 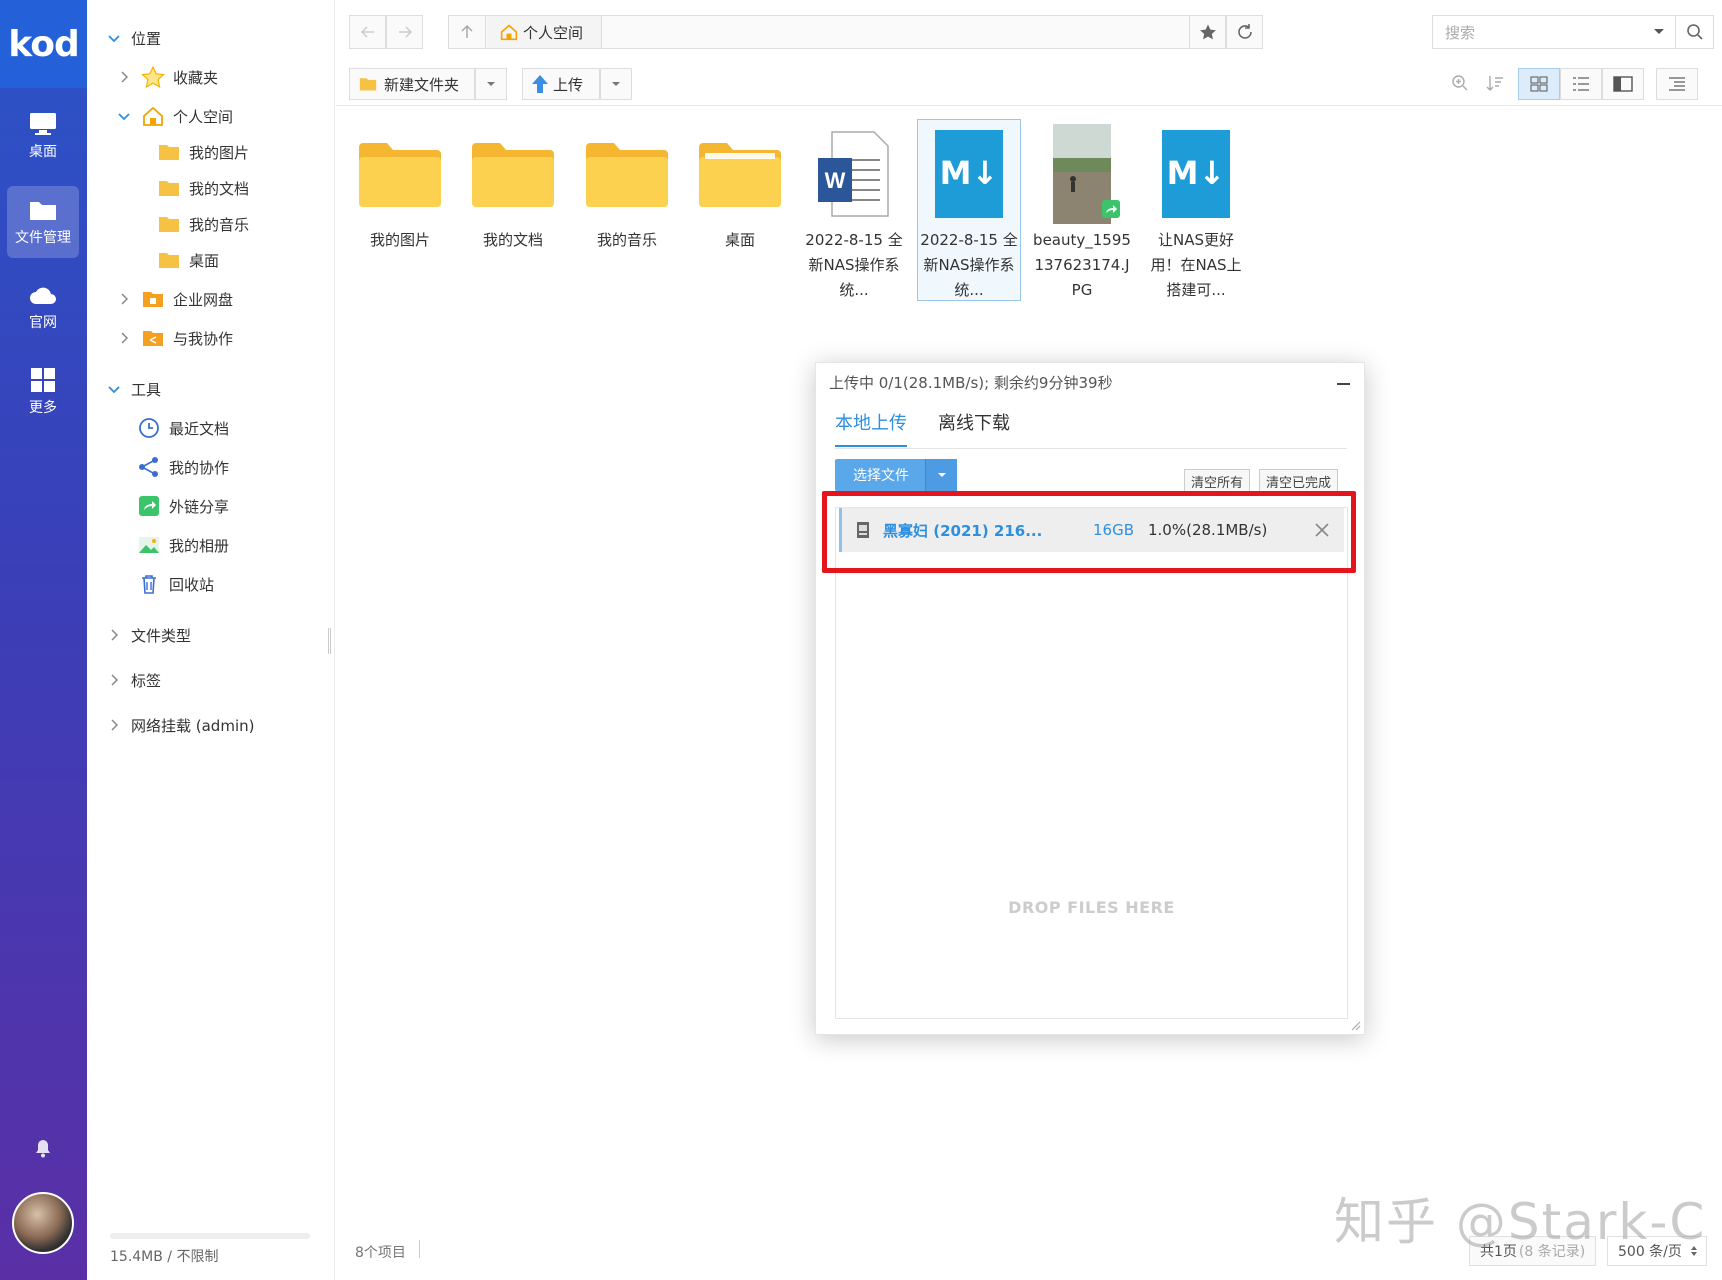 I want to click on tree-item-shared-with-me: 与我协作, so click(x=175, y=338).